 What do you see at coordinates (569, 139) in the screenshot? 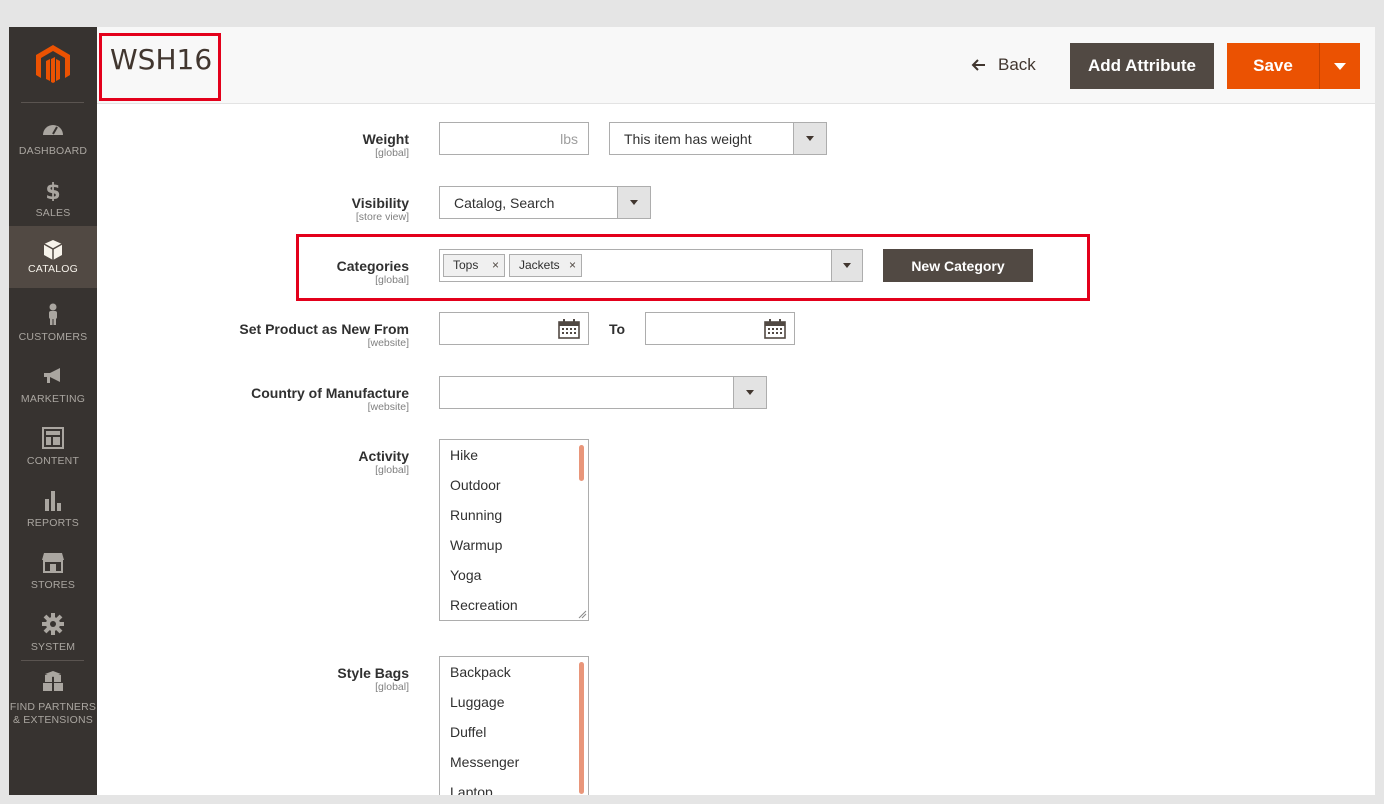
I see `weight-unit: lbs` at bounding box center [569, 139].